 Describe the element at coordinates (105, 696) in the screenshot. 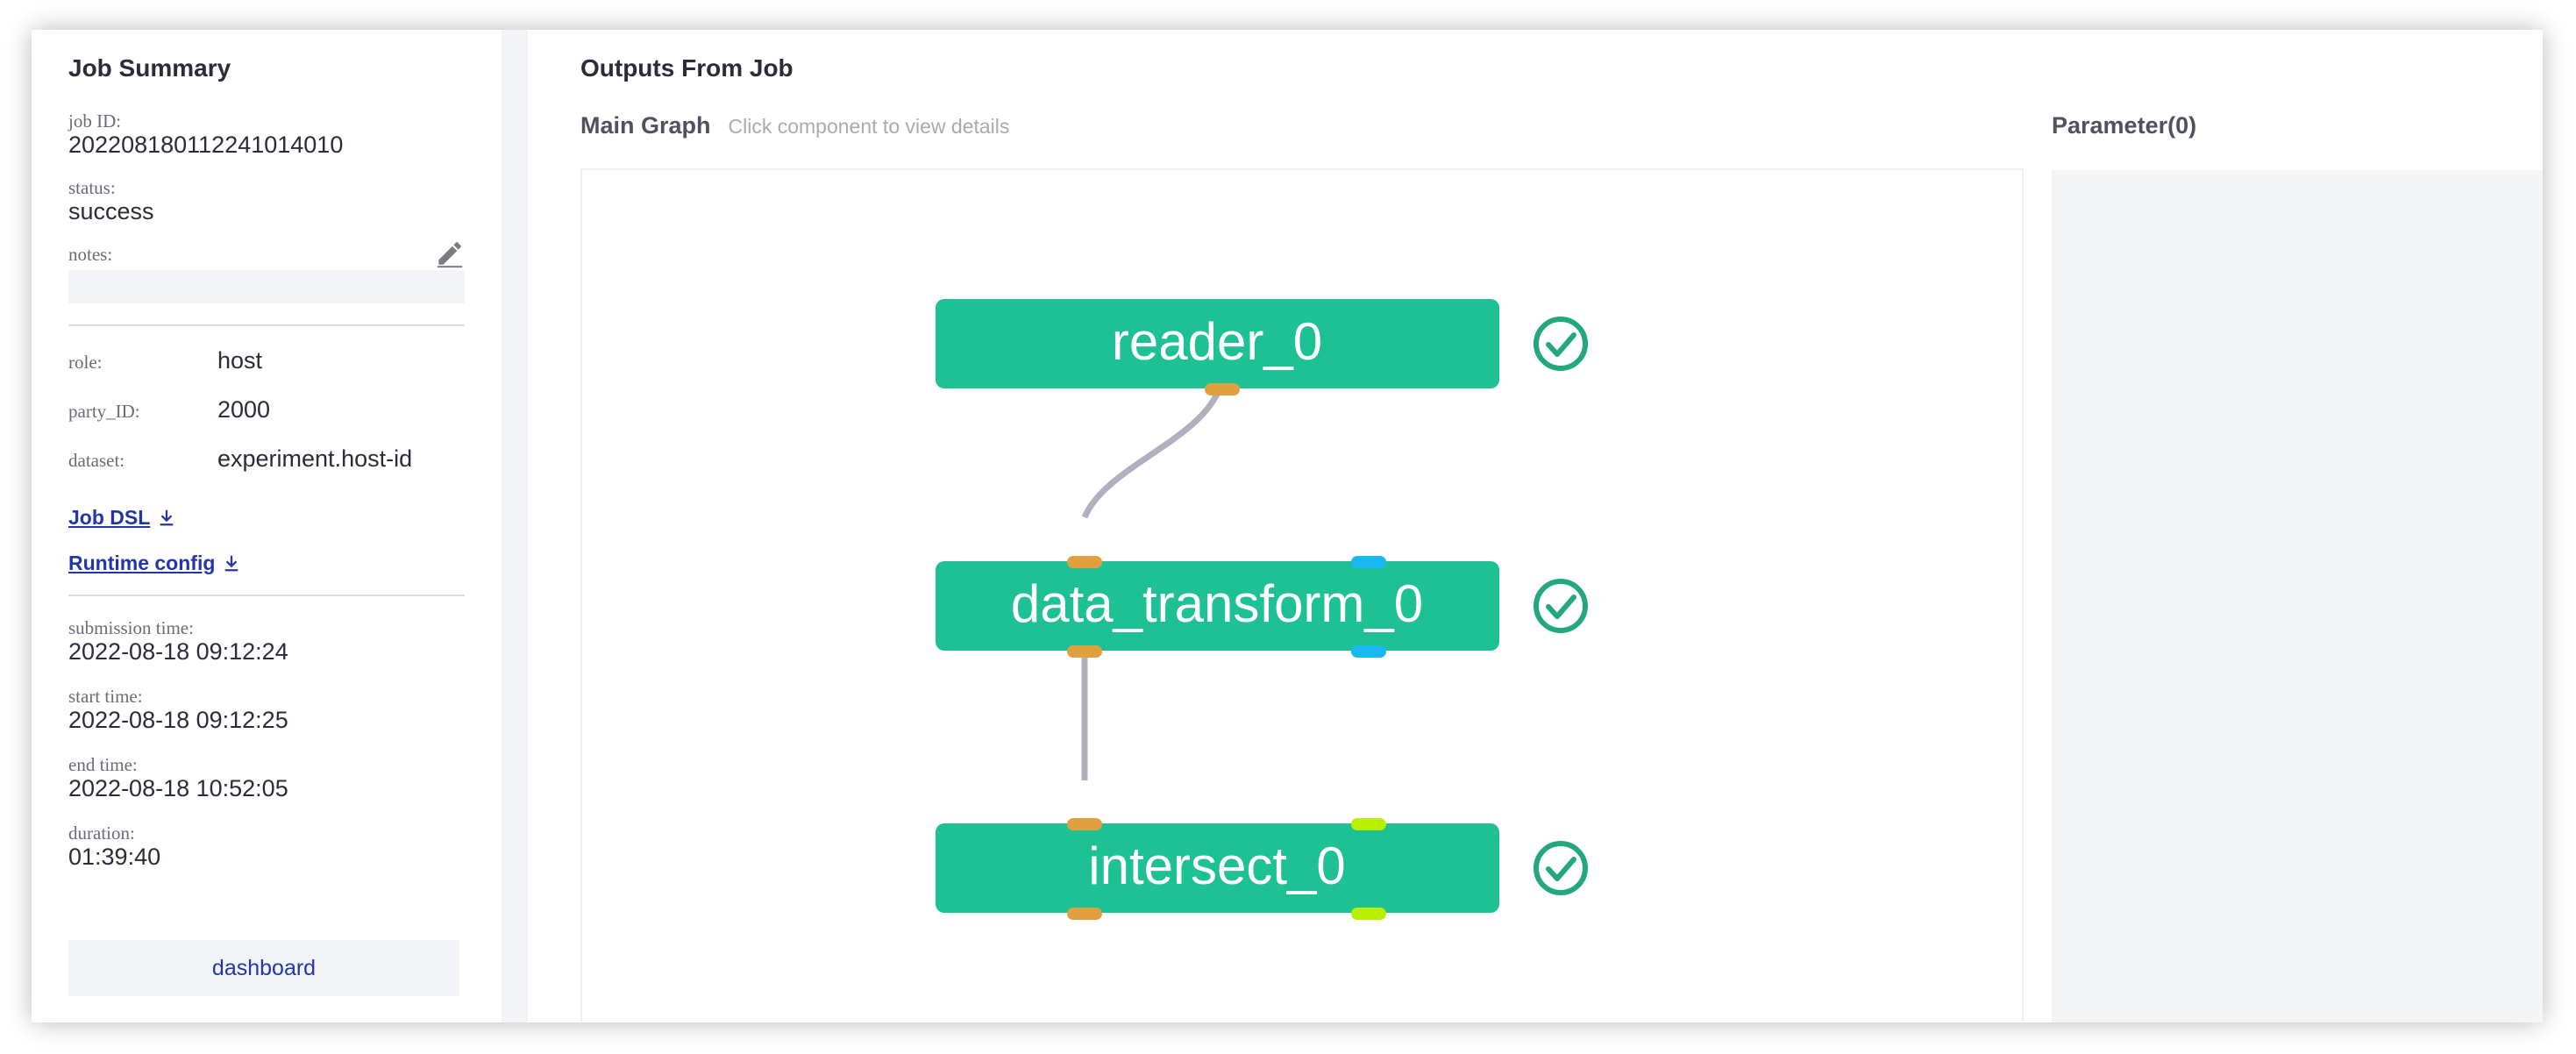

I see `start-time-label: start time:` at that location.